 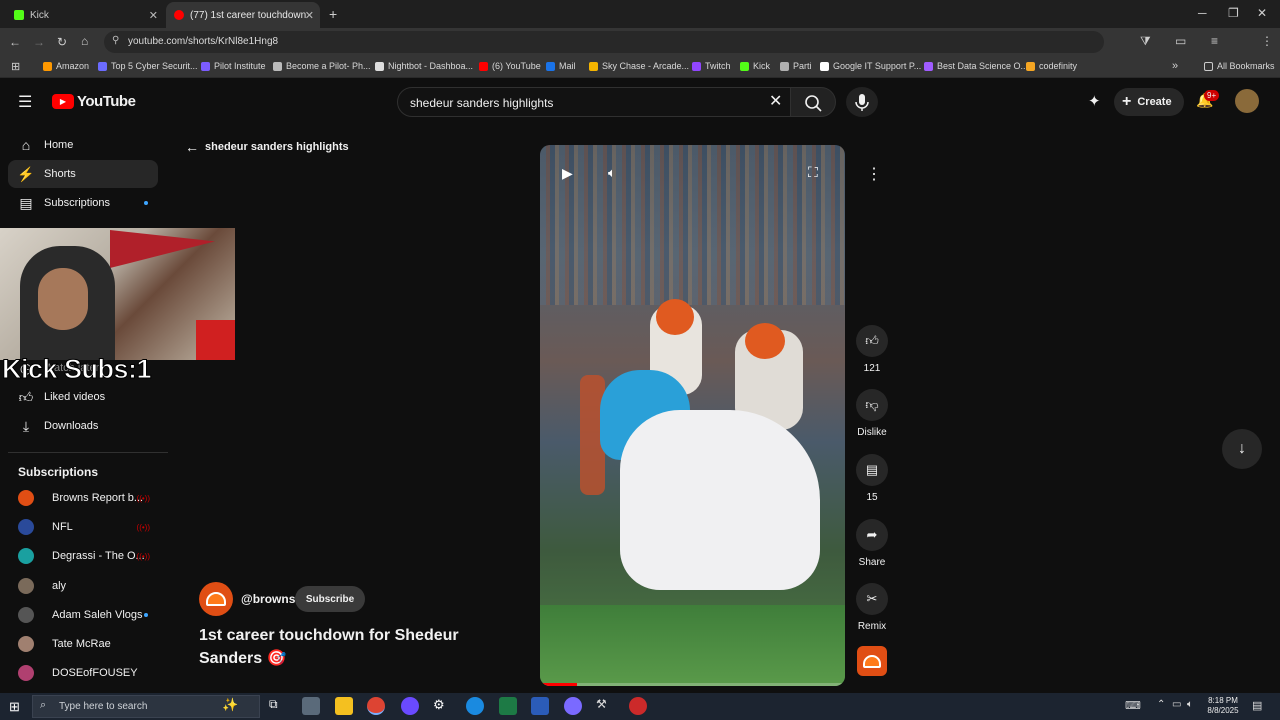 I want to click on back-to-results-link: ← shedeur sanders highlights, so click(x=267, y=147).